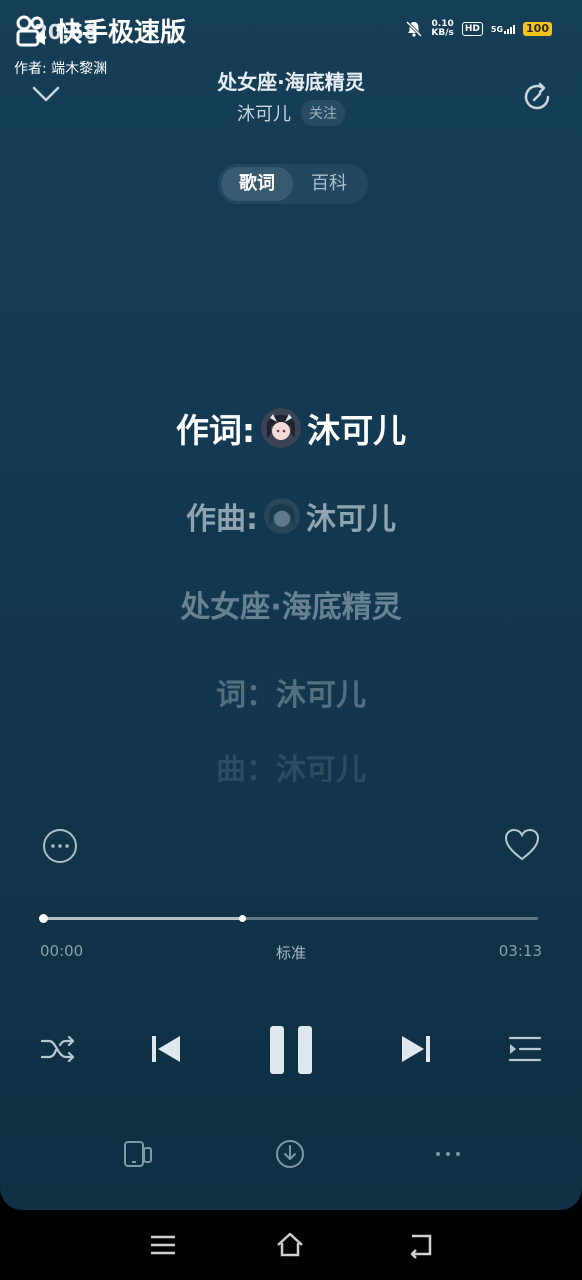 This screenshot has width=582, height=1280. I want to click on tab-lyrics: 歌词, so click(257, 184).